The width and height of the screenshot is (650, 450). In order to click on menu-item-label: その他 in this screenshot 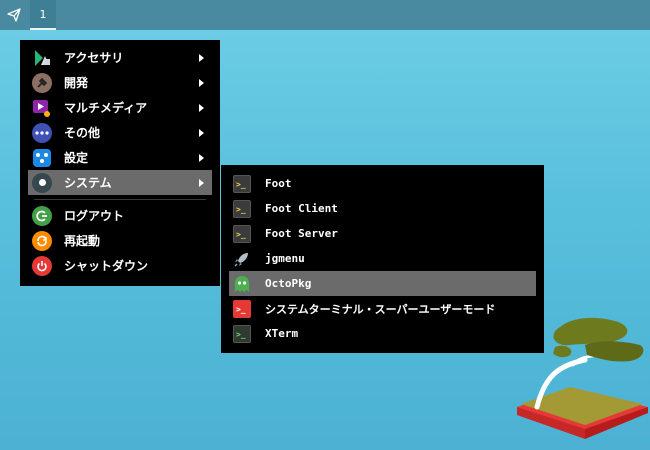, I will do `click(82, 133)`.